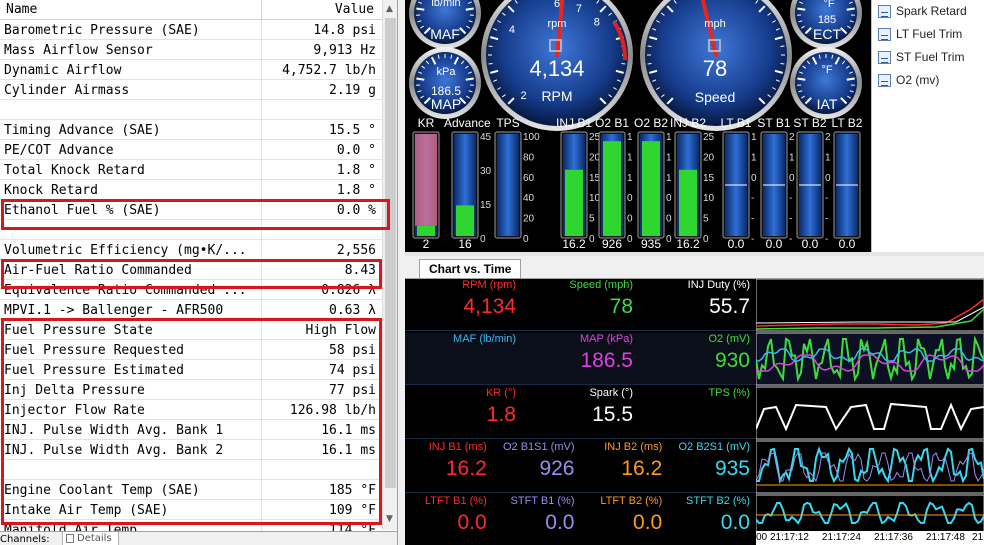  What do you see at coordinates (426, 180) in the screenshot?
I see `bar-overlay` at bounding box center [426, 180].